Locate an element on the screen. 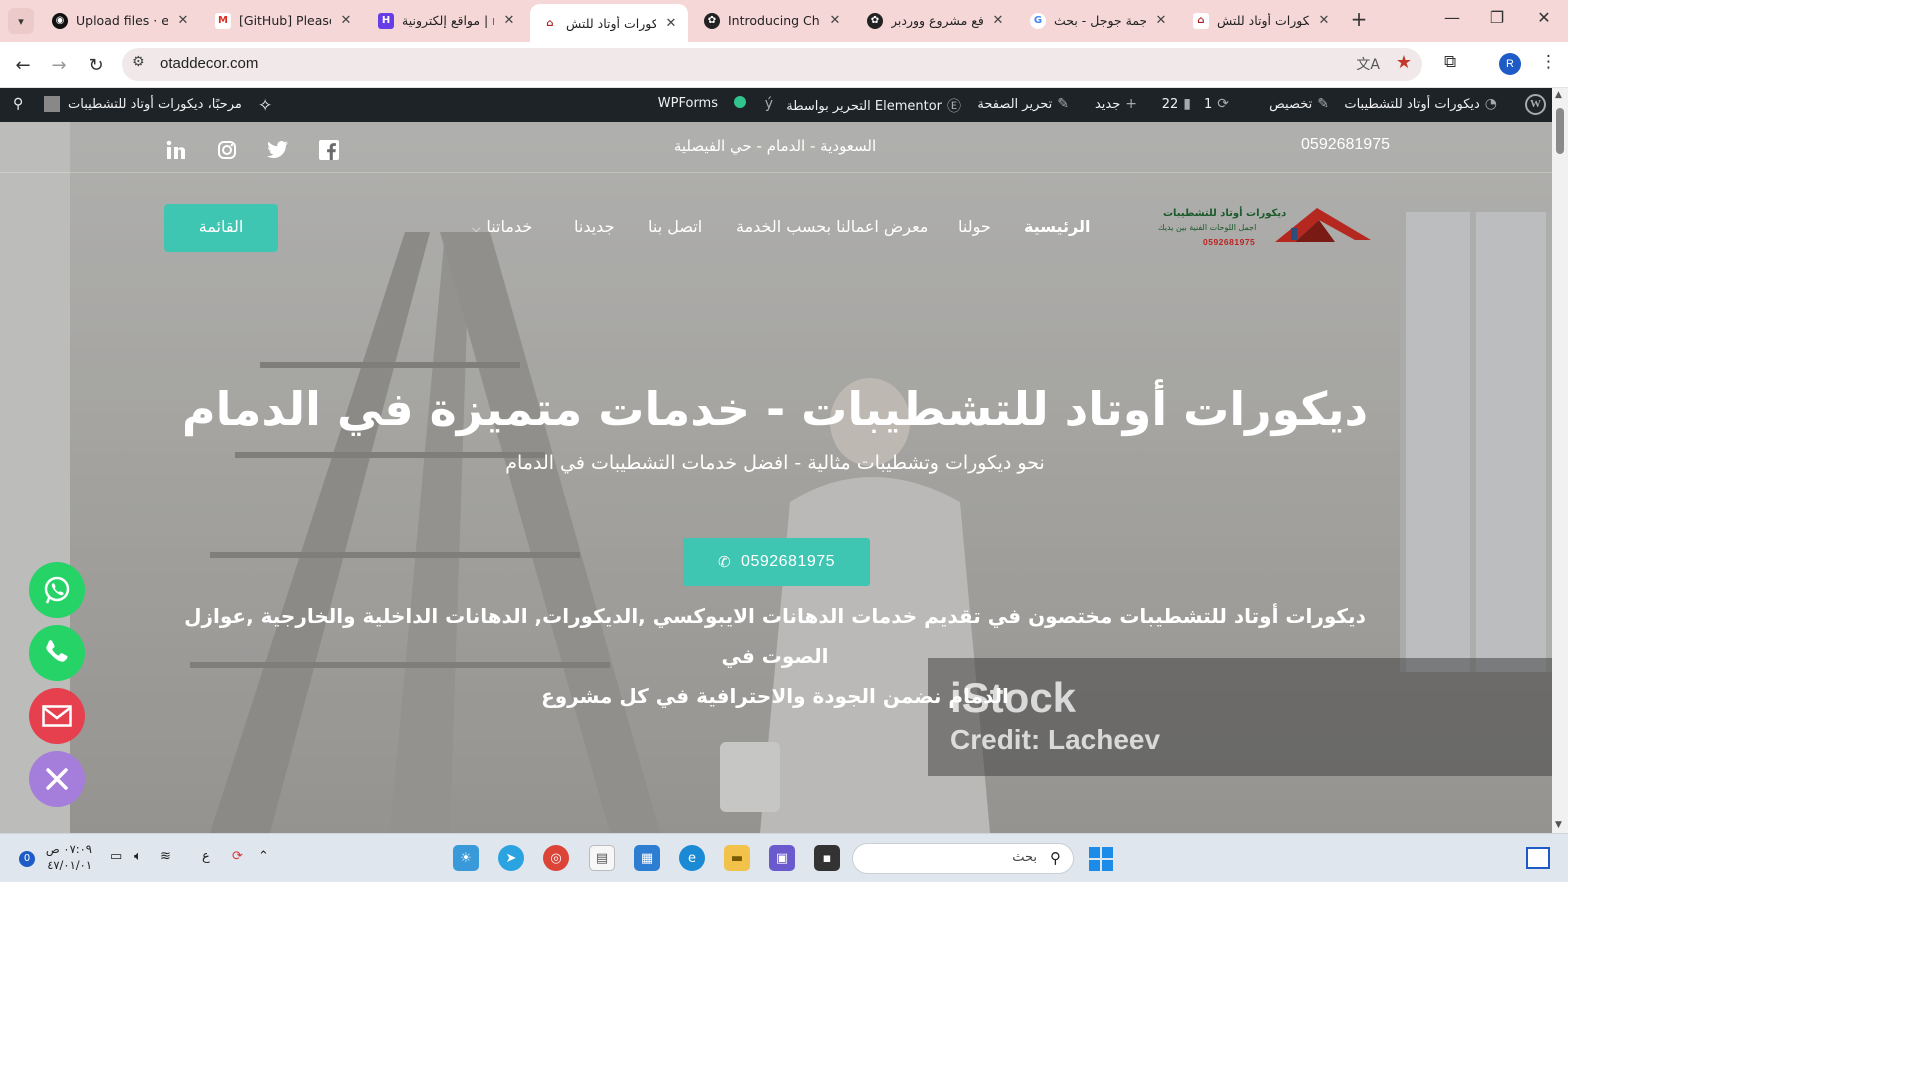 This screenshot has width=1920, height=1080. extensions-icon: ⧉ is located at coordinates (1450, 62).